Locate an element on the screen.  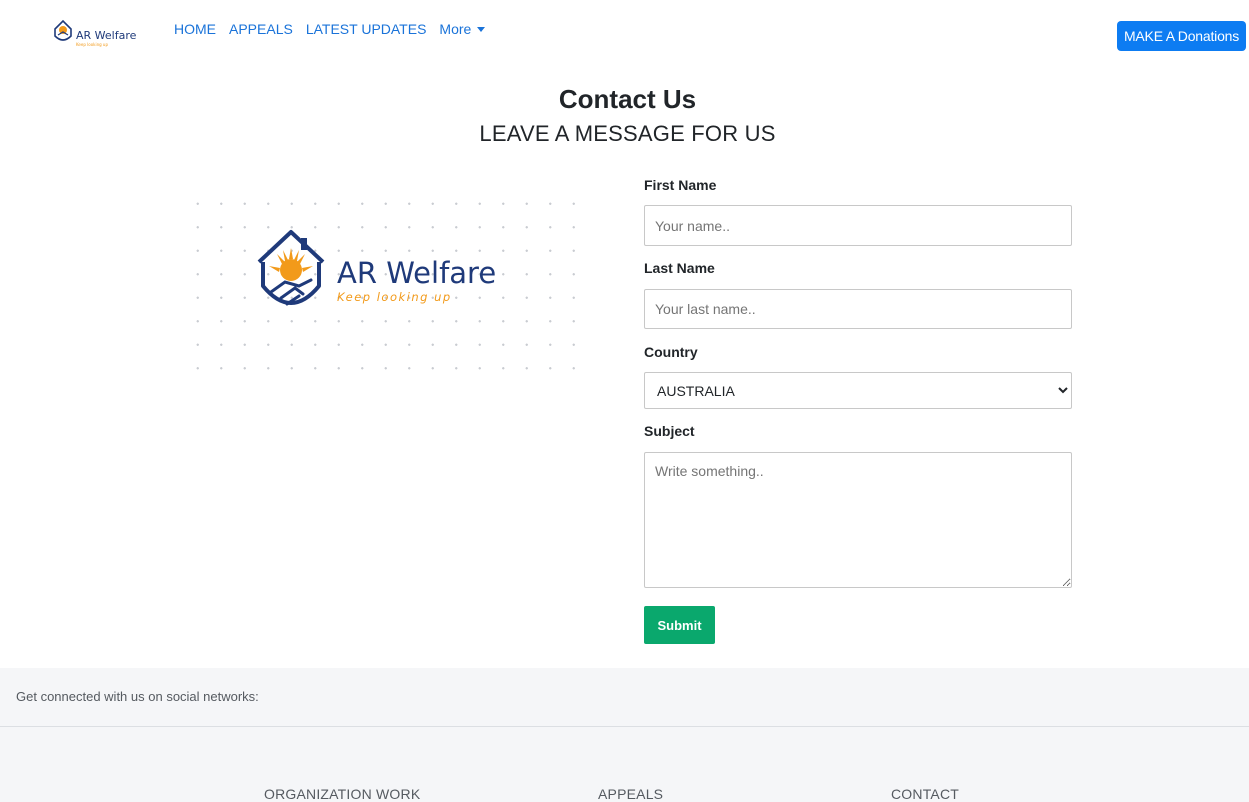
subject-textarea is located at coordinates (858, 520).